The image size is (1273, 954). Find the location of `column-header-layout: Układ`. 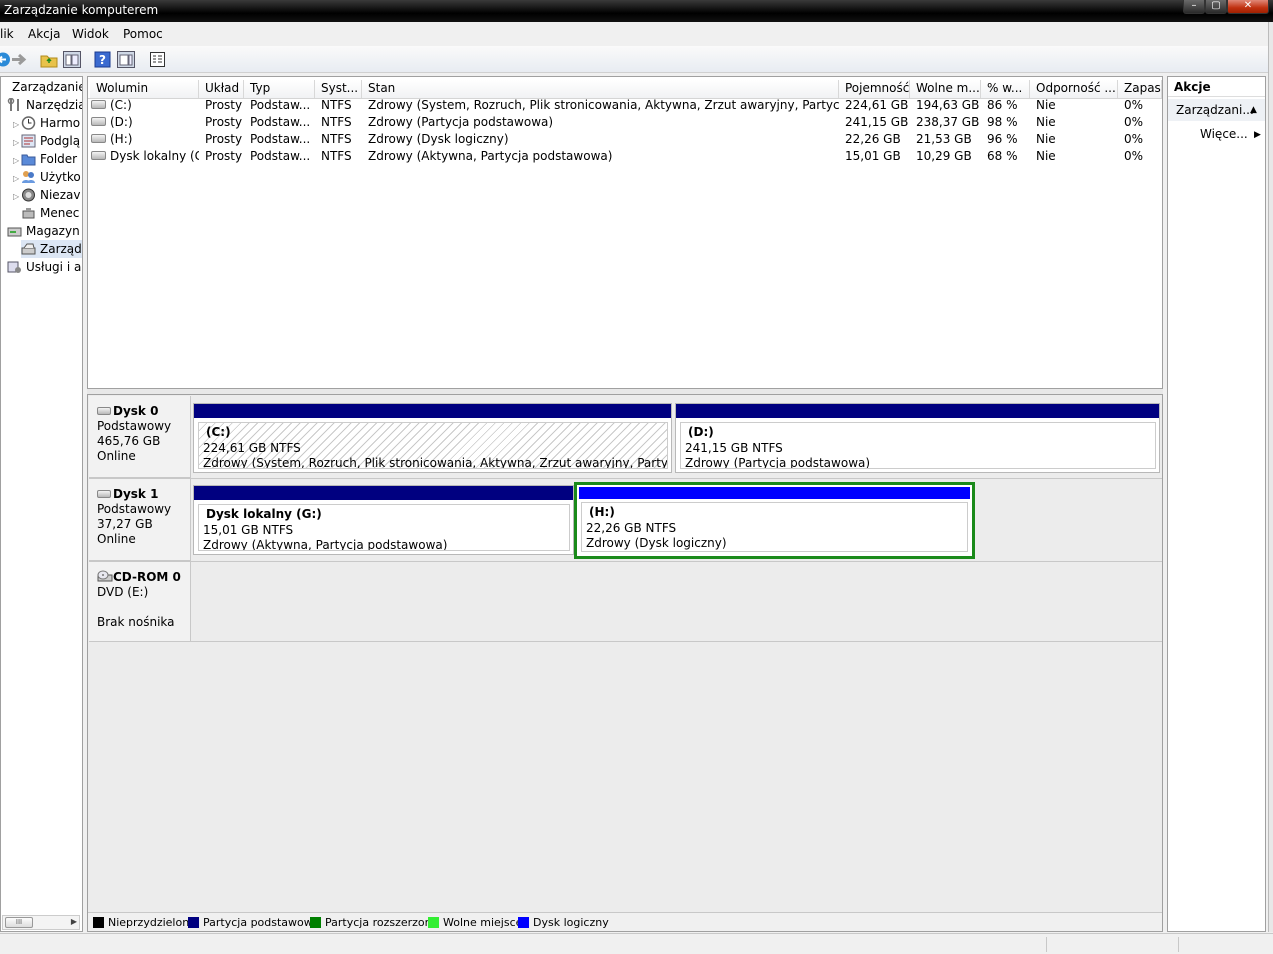

column-header-layout: Układ is located at coordinates (221, 89).